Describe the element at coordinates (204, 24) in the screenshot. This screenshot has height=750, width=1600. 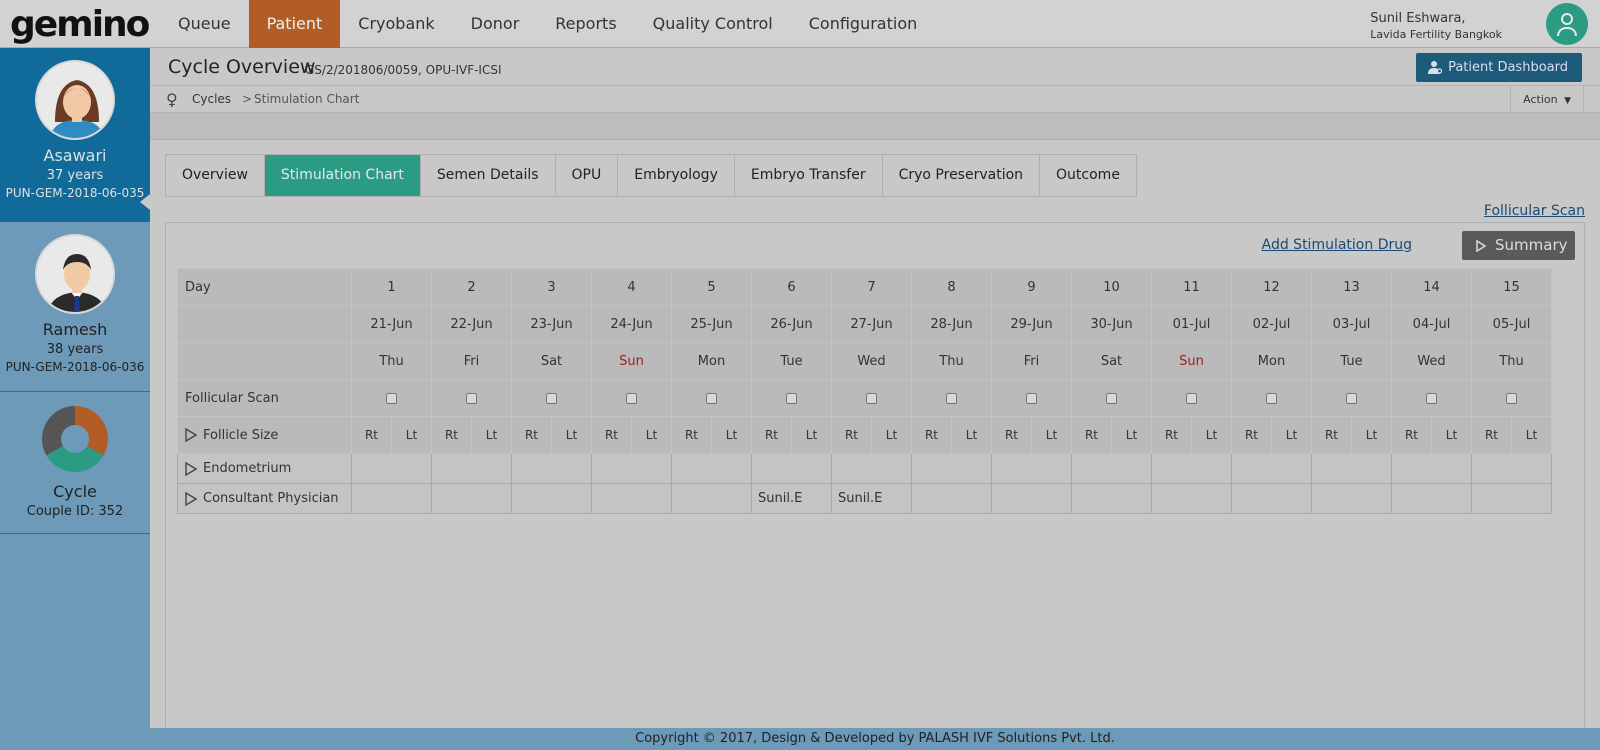
I see `nav-item-queue: Queue` at that location.